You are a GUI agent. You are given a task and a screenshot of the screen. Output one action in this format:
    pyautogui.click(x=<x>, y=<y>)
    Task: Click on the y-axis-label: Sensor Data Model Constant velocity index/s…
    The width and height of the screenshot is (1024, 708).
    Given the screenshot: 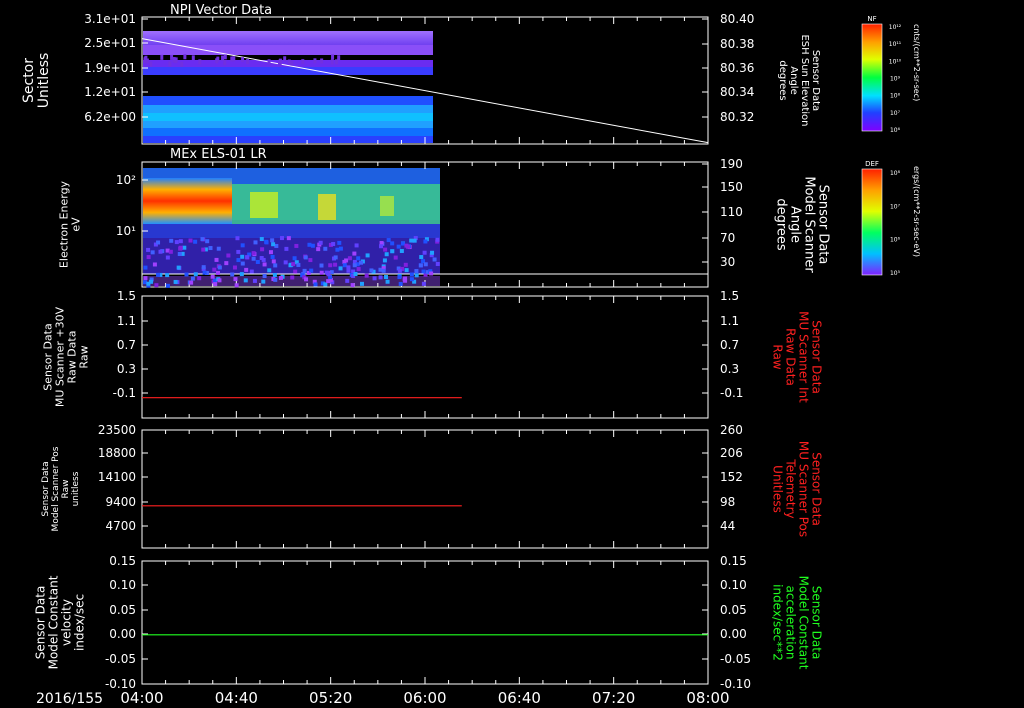 What is the action you would take?
    pyautogui.click(x=60, y=622)
    